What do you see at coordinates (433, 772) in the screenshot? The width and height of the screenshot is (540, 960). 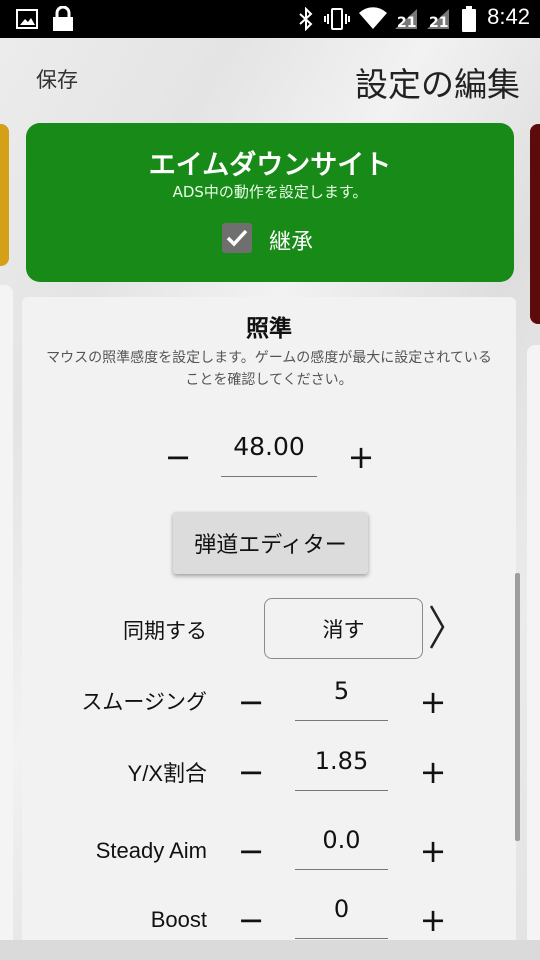 I see `yx-ratio-increase-button: +` at bounding box center [433, 772].